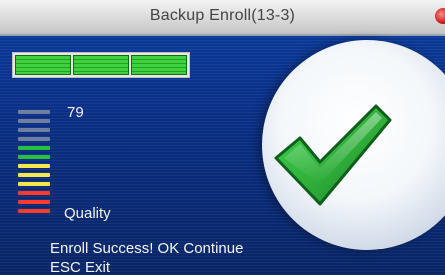  Describe the element at coordinates (333, 155) in the screenshot. I see `checkmark-icon` at that location.